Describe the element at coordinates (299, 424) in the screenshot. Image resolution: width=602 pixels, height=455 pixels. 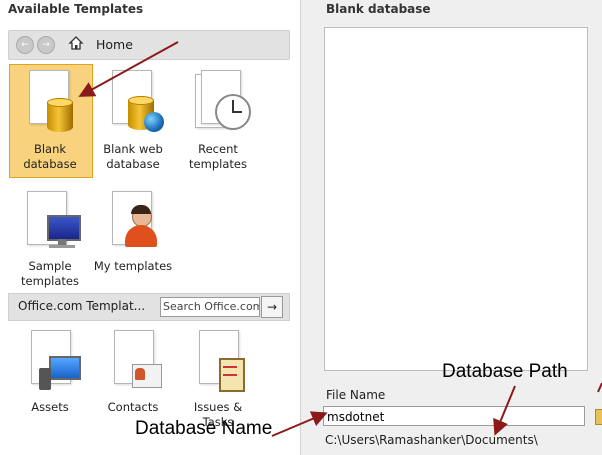
I see `arrow-to-file-name` at that location.